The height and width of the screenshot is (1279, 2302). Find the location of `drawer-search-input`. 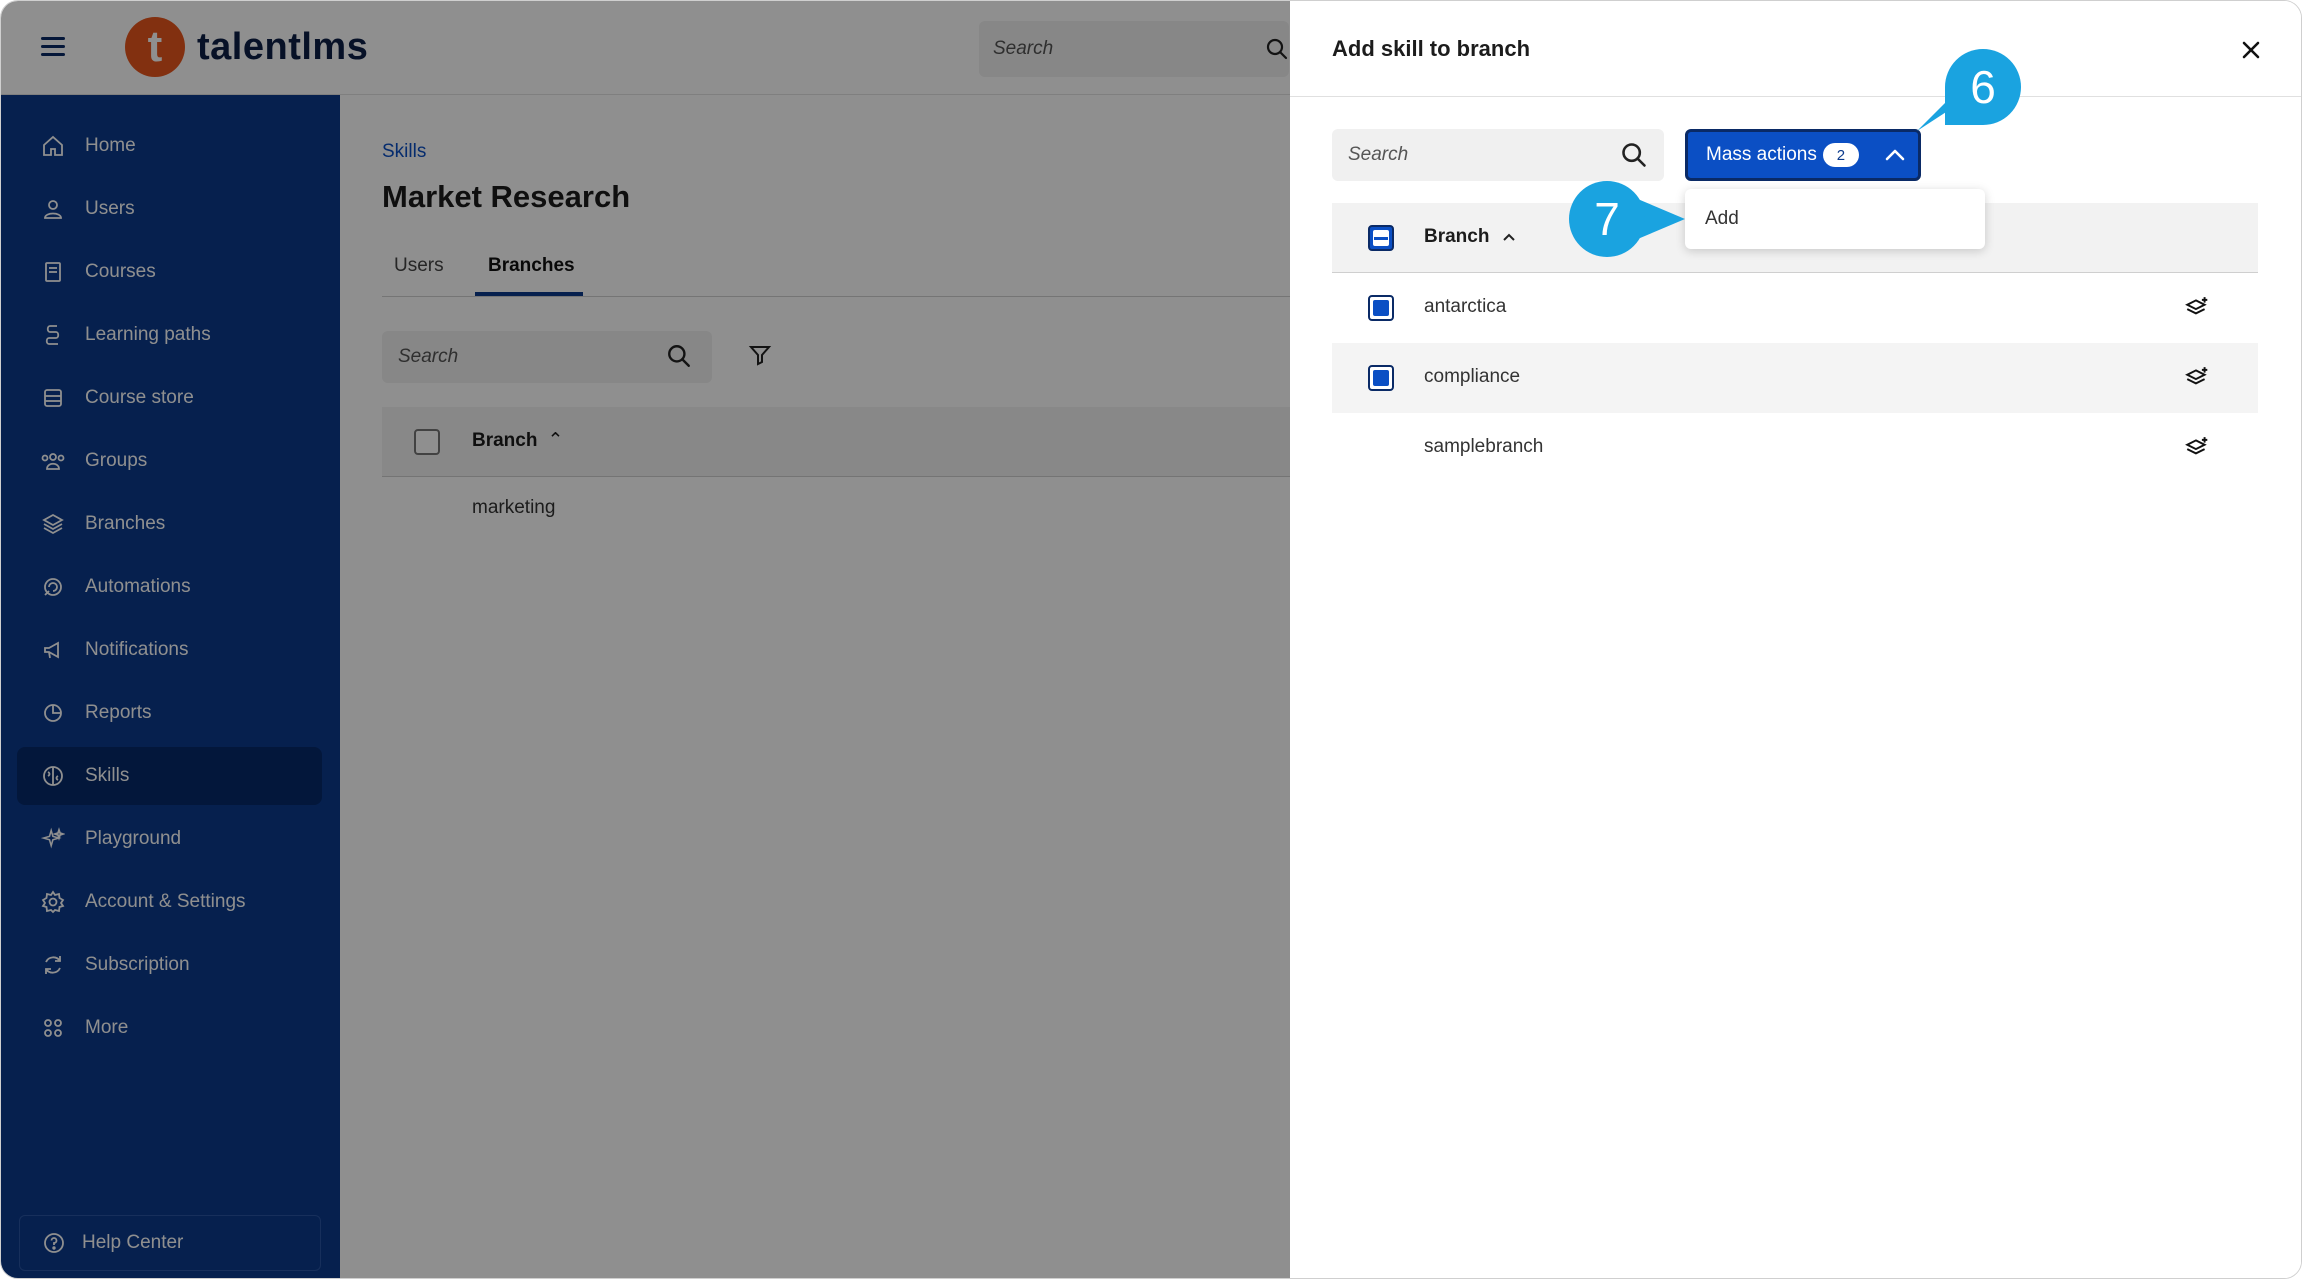

drawer-search-input is located at coordinates (1478, 155).